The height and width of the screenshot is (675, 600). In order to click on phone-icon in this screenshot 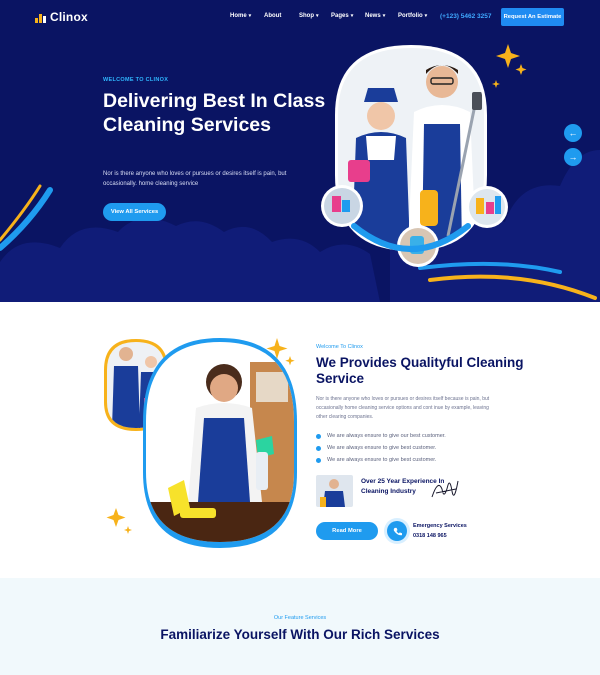, I will do `click(397, 531)`.